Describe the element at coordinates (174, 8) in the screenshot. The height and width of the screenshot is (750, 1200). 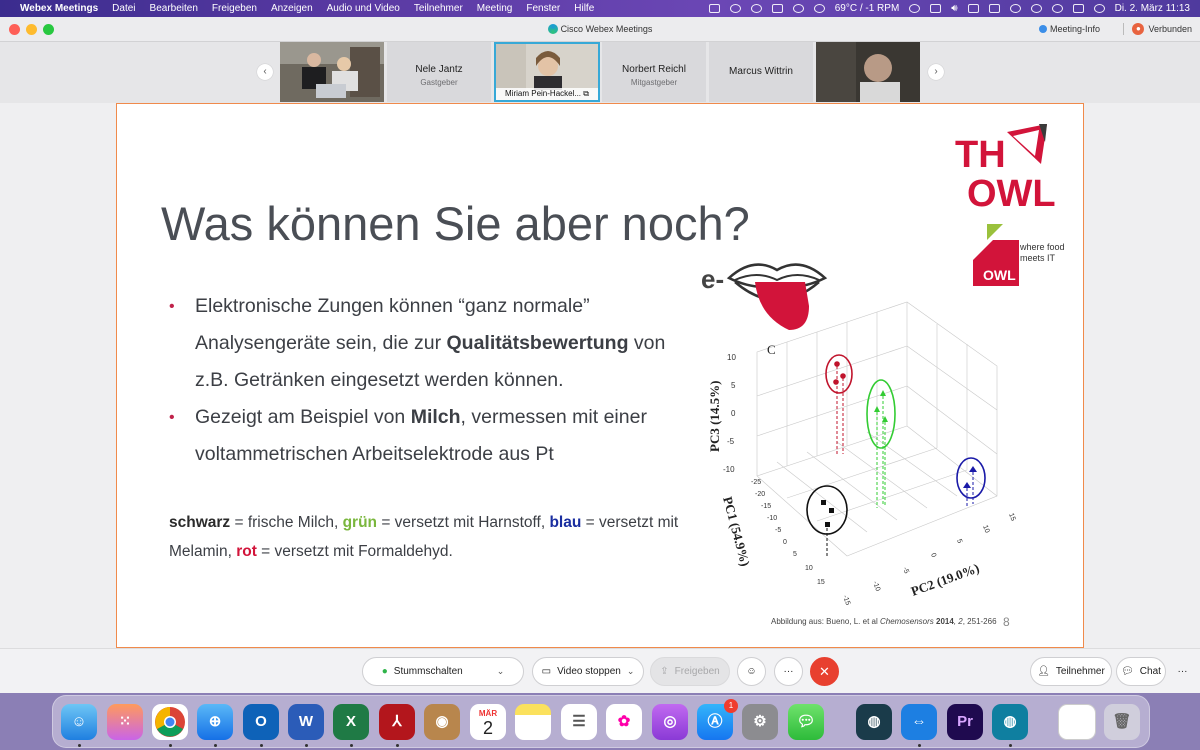
I see `menu-bearbeiten: Bearbeiten` at that location.